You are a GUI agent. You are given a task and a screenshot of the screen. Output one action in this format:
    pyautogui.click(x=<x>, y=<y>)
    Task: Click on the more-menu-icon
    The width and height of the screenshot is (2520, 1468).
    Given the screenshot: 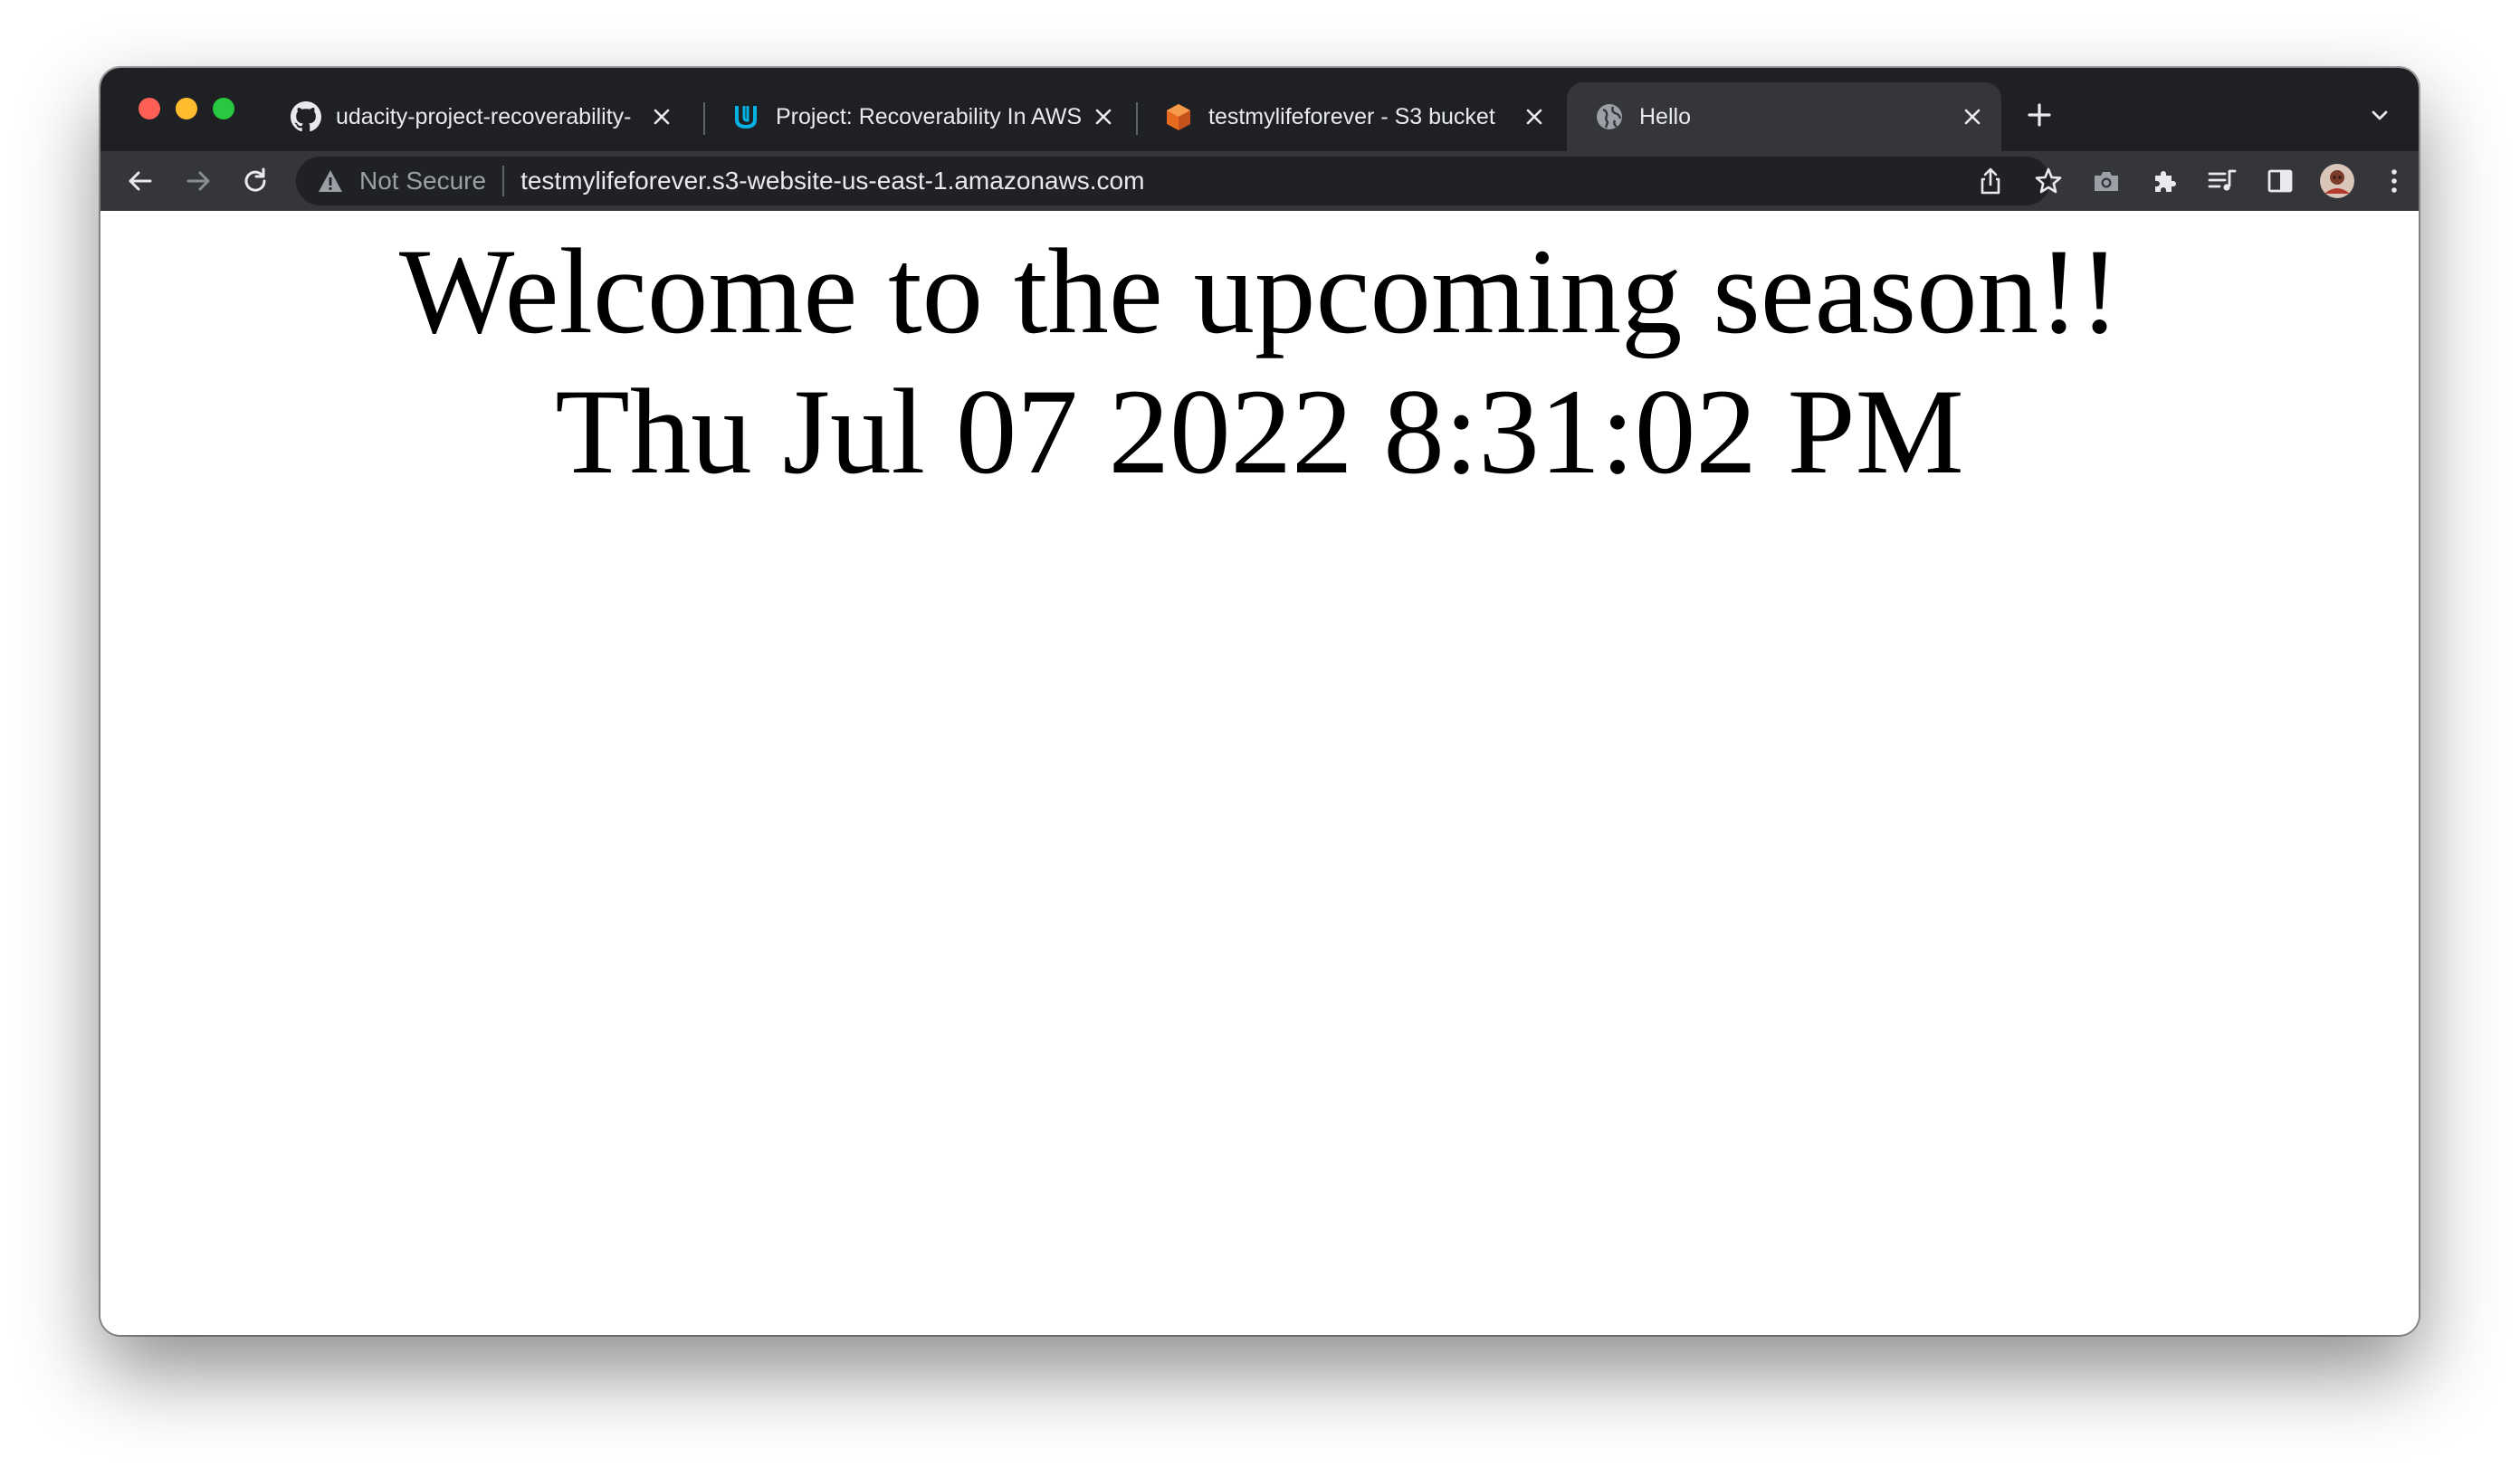 What is the action you would take?
    pyautogui.click(x=2394, y=181)
    